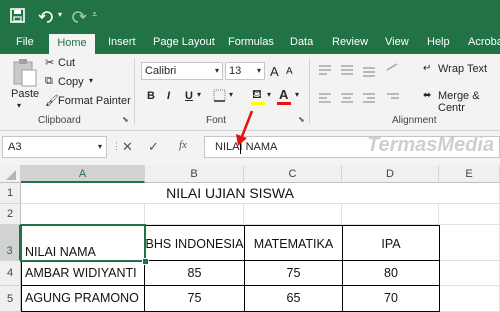 The height and width of the screenshot is (312, 500). I want to click on paste-icon, so click(24, 73).